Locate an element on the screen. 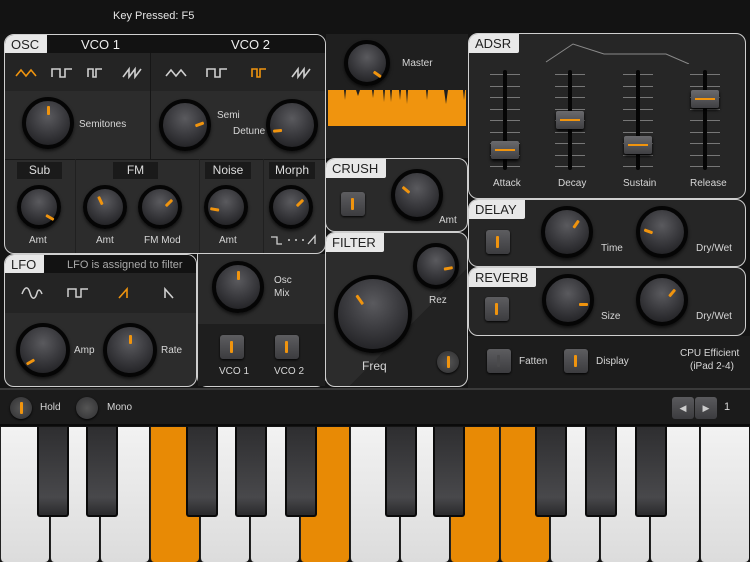  reverb-tab: REVERB is located at coordinates (503, 277).